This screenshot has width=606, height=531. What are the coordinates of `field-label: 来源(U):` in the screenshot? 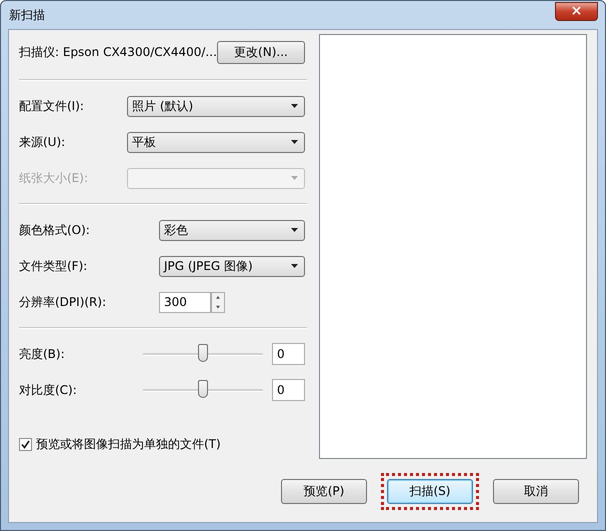 It's located at (42, 142).